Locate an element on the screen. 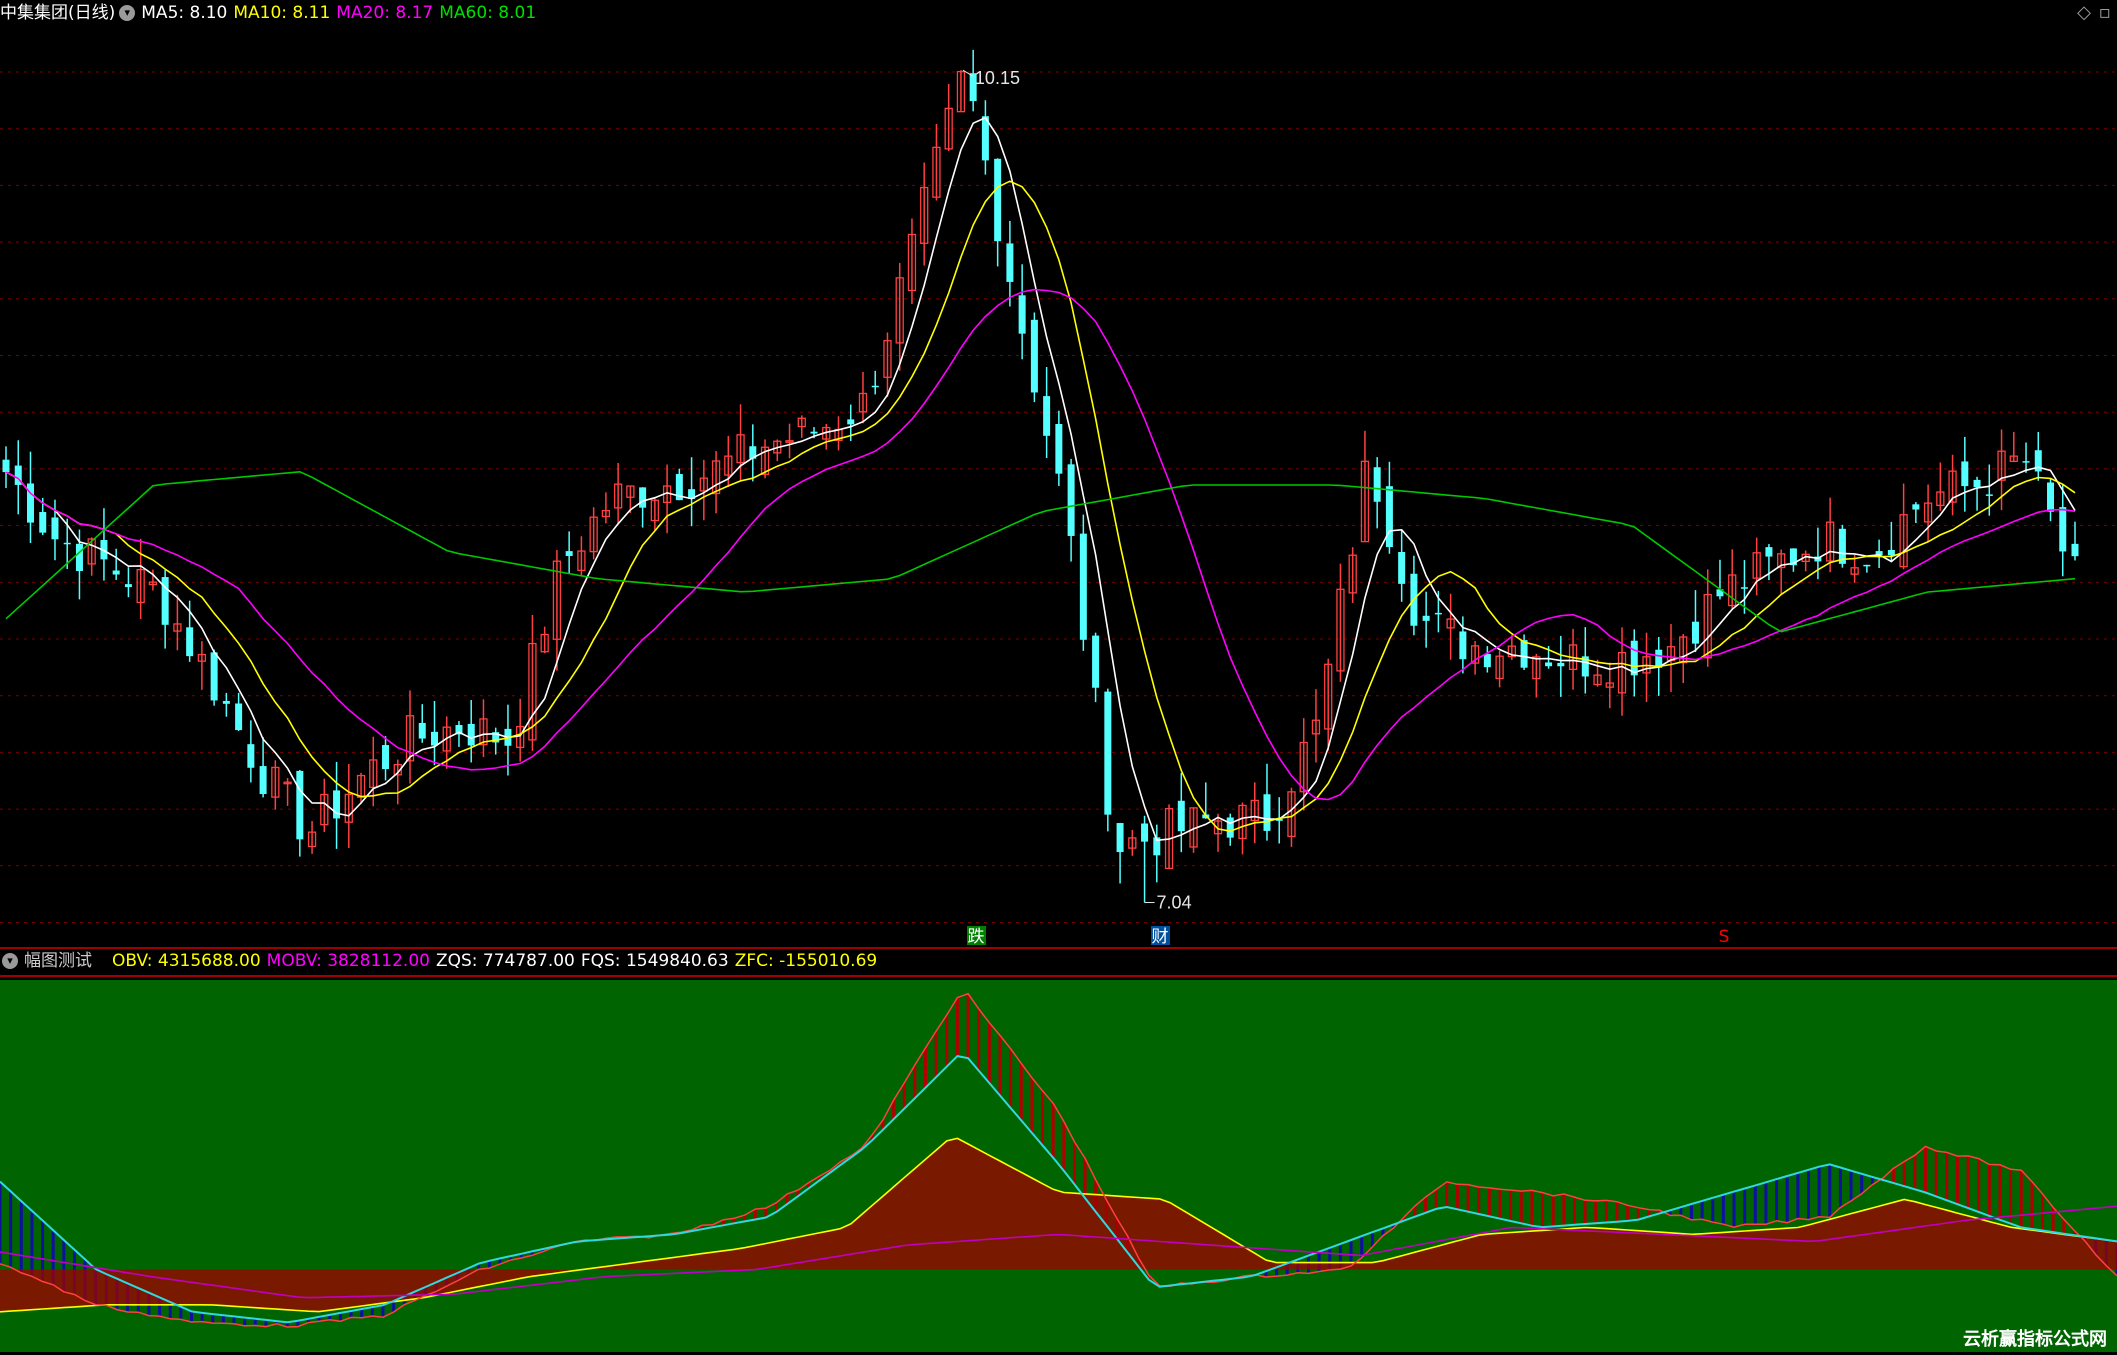 The width and height of the screenshot is (2117, 1355). sub-indicator-1: MOBV: 3828112.00 is located at coordinates (348, 961).